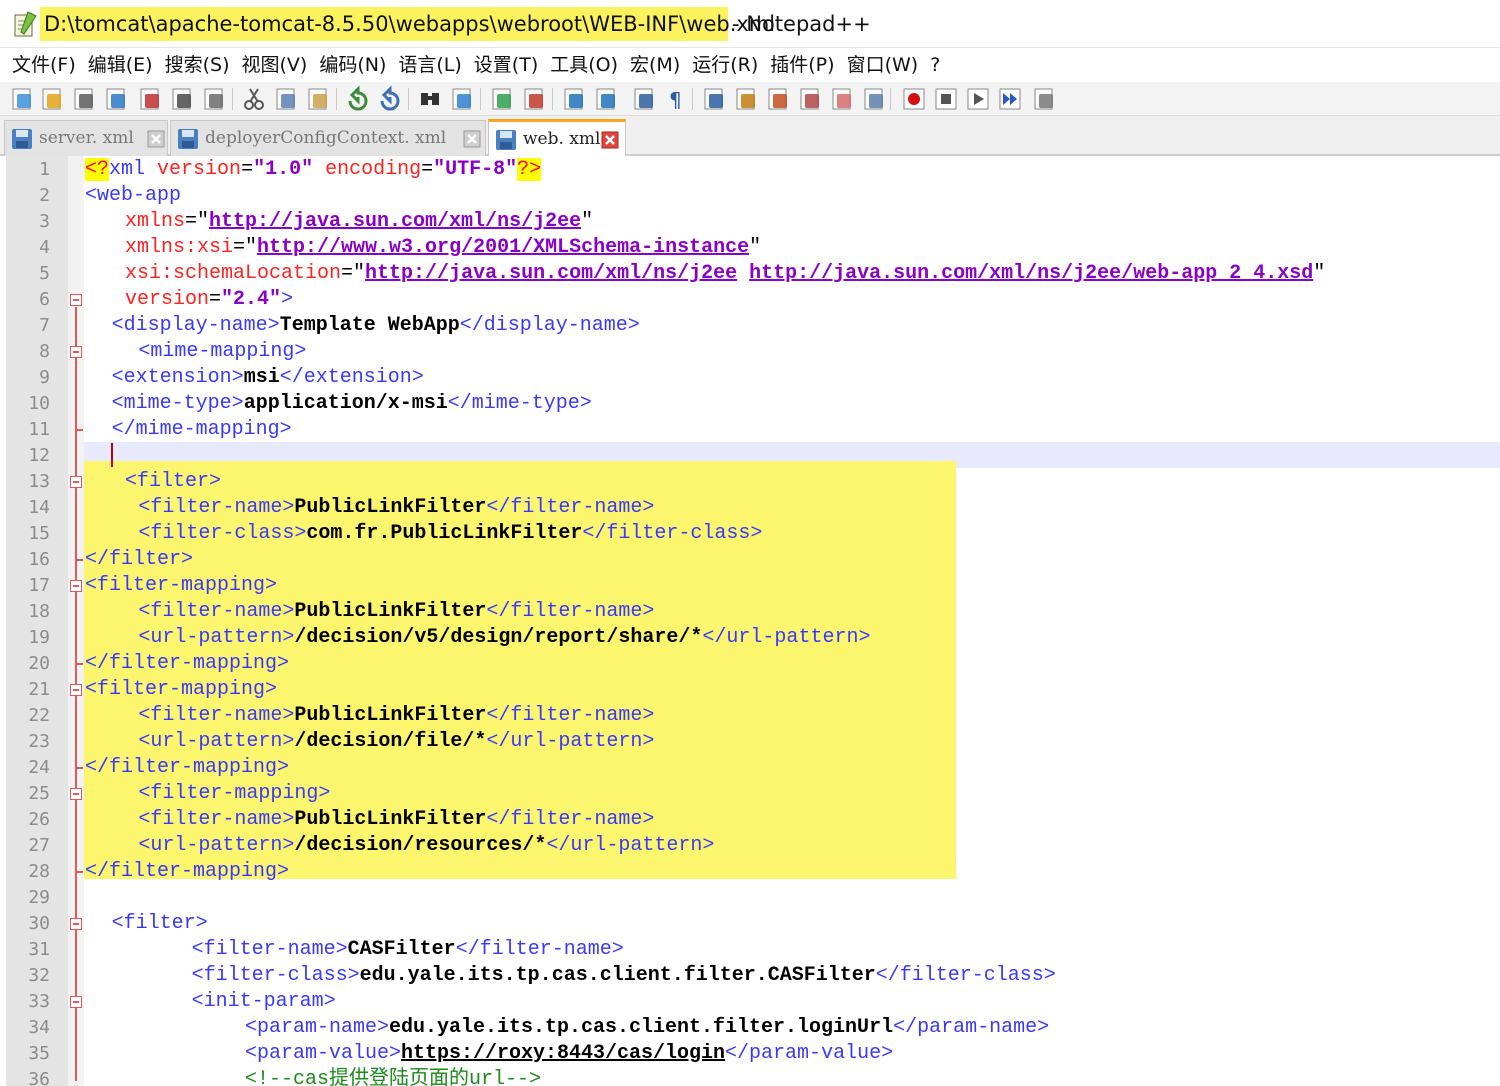  Describe the element at coordinates (39, 689) in the screenshot. I see `line-number: 21` at that location.